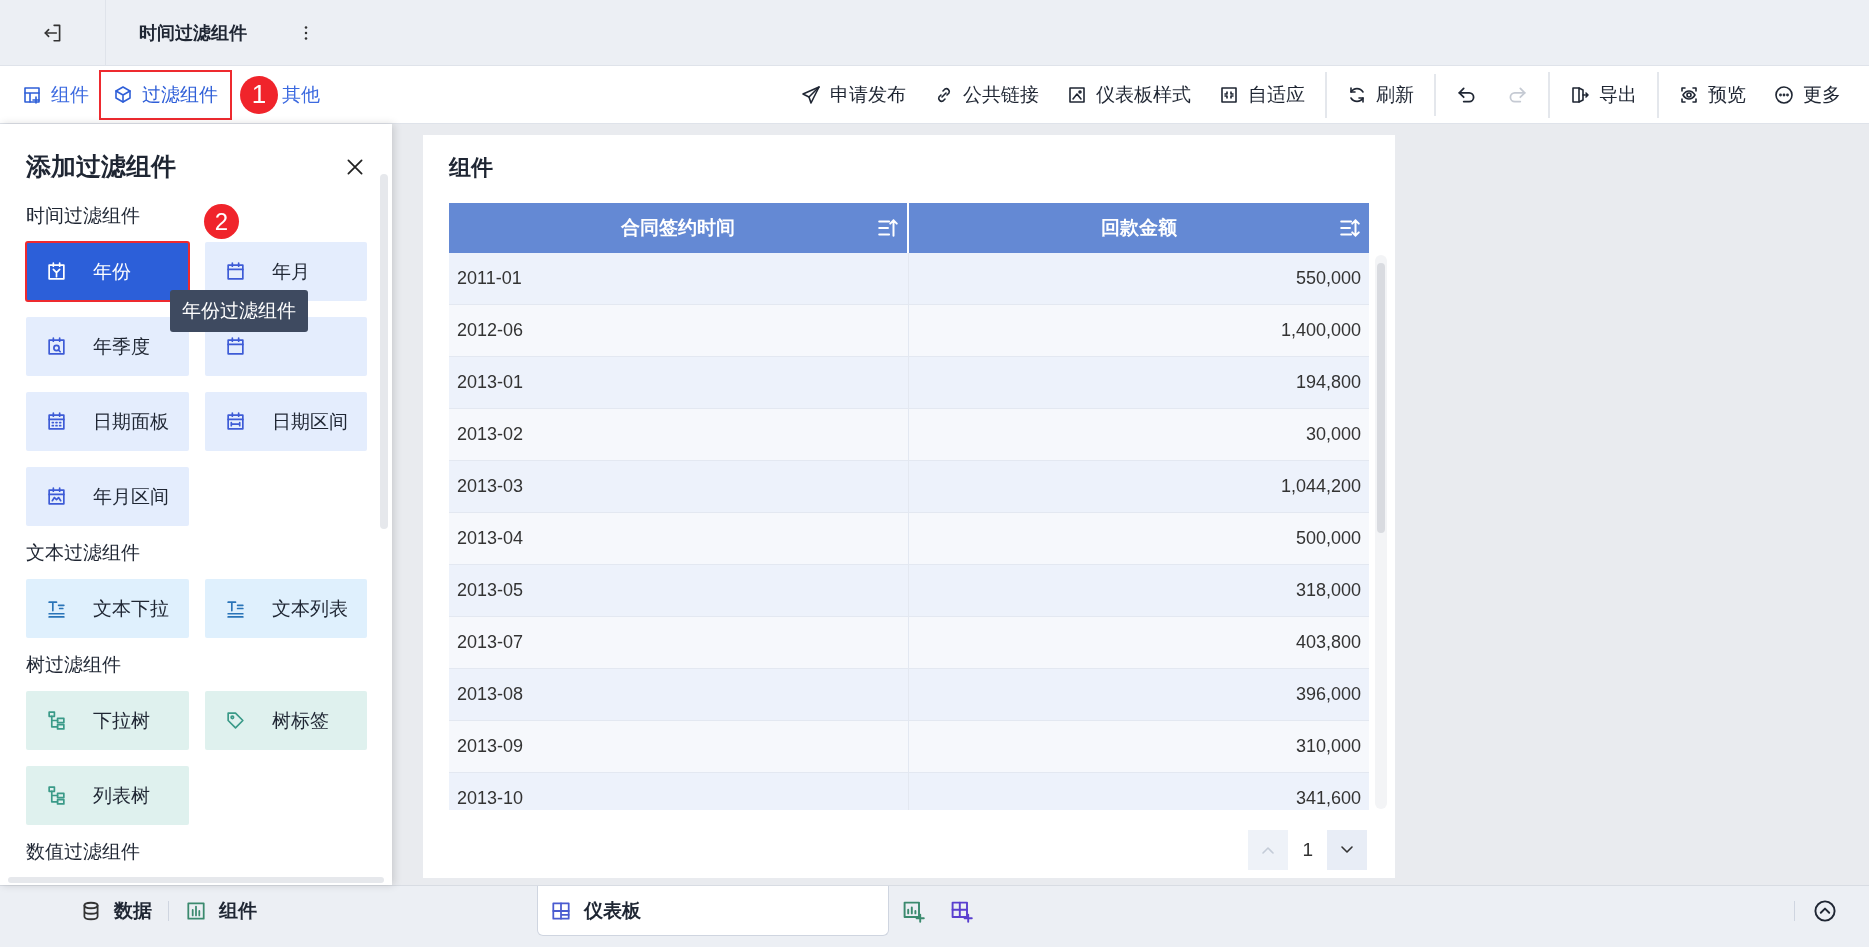 The width and height of the screenshot is (1869, 947). What do you see at coordinates (713, 911) in the screenshot?
I see `bottom-tab: 仪表板` at bounding box center [713, 911].